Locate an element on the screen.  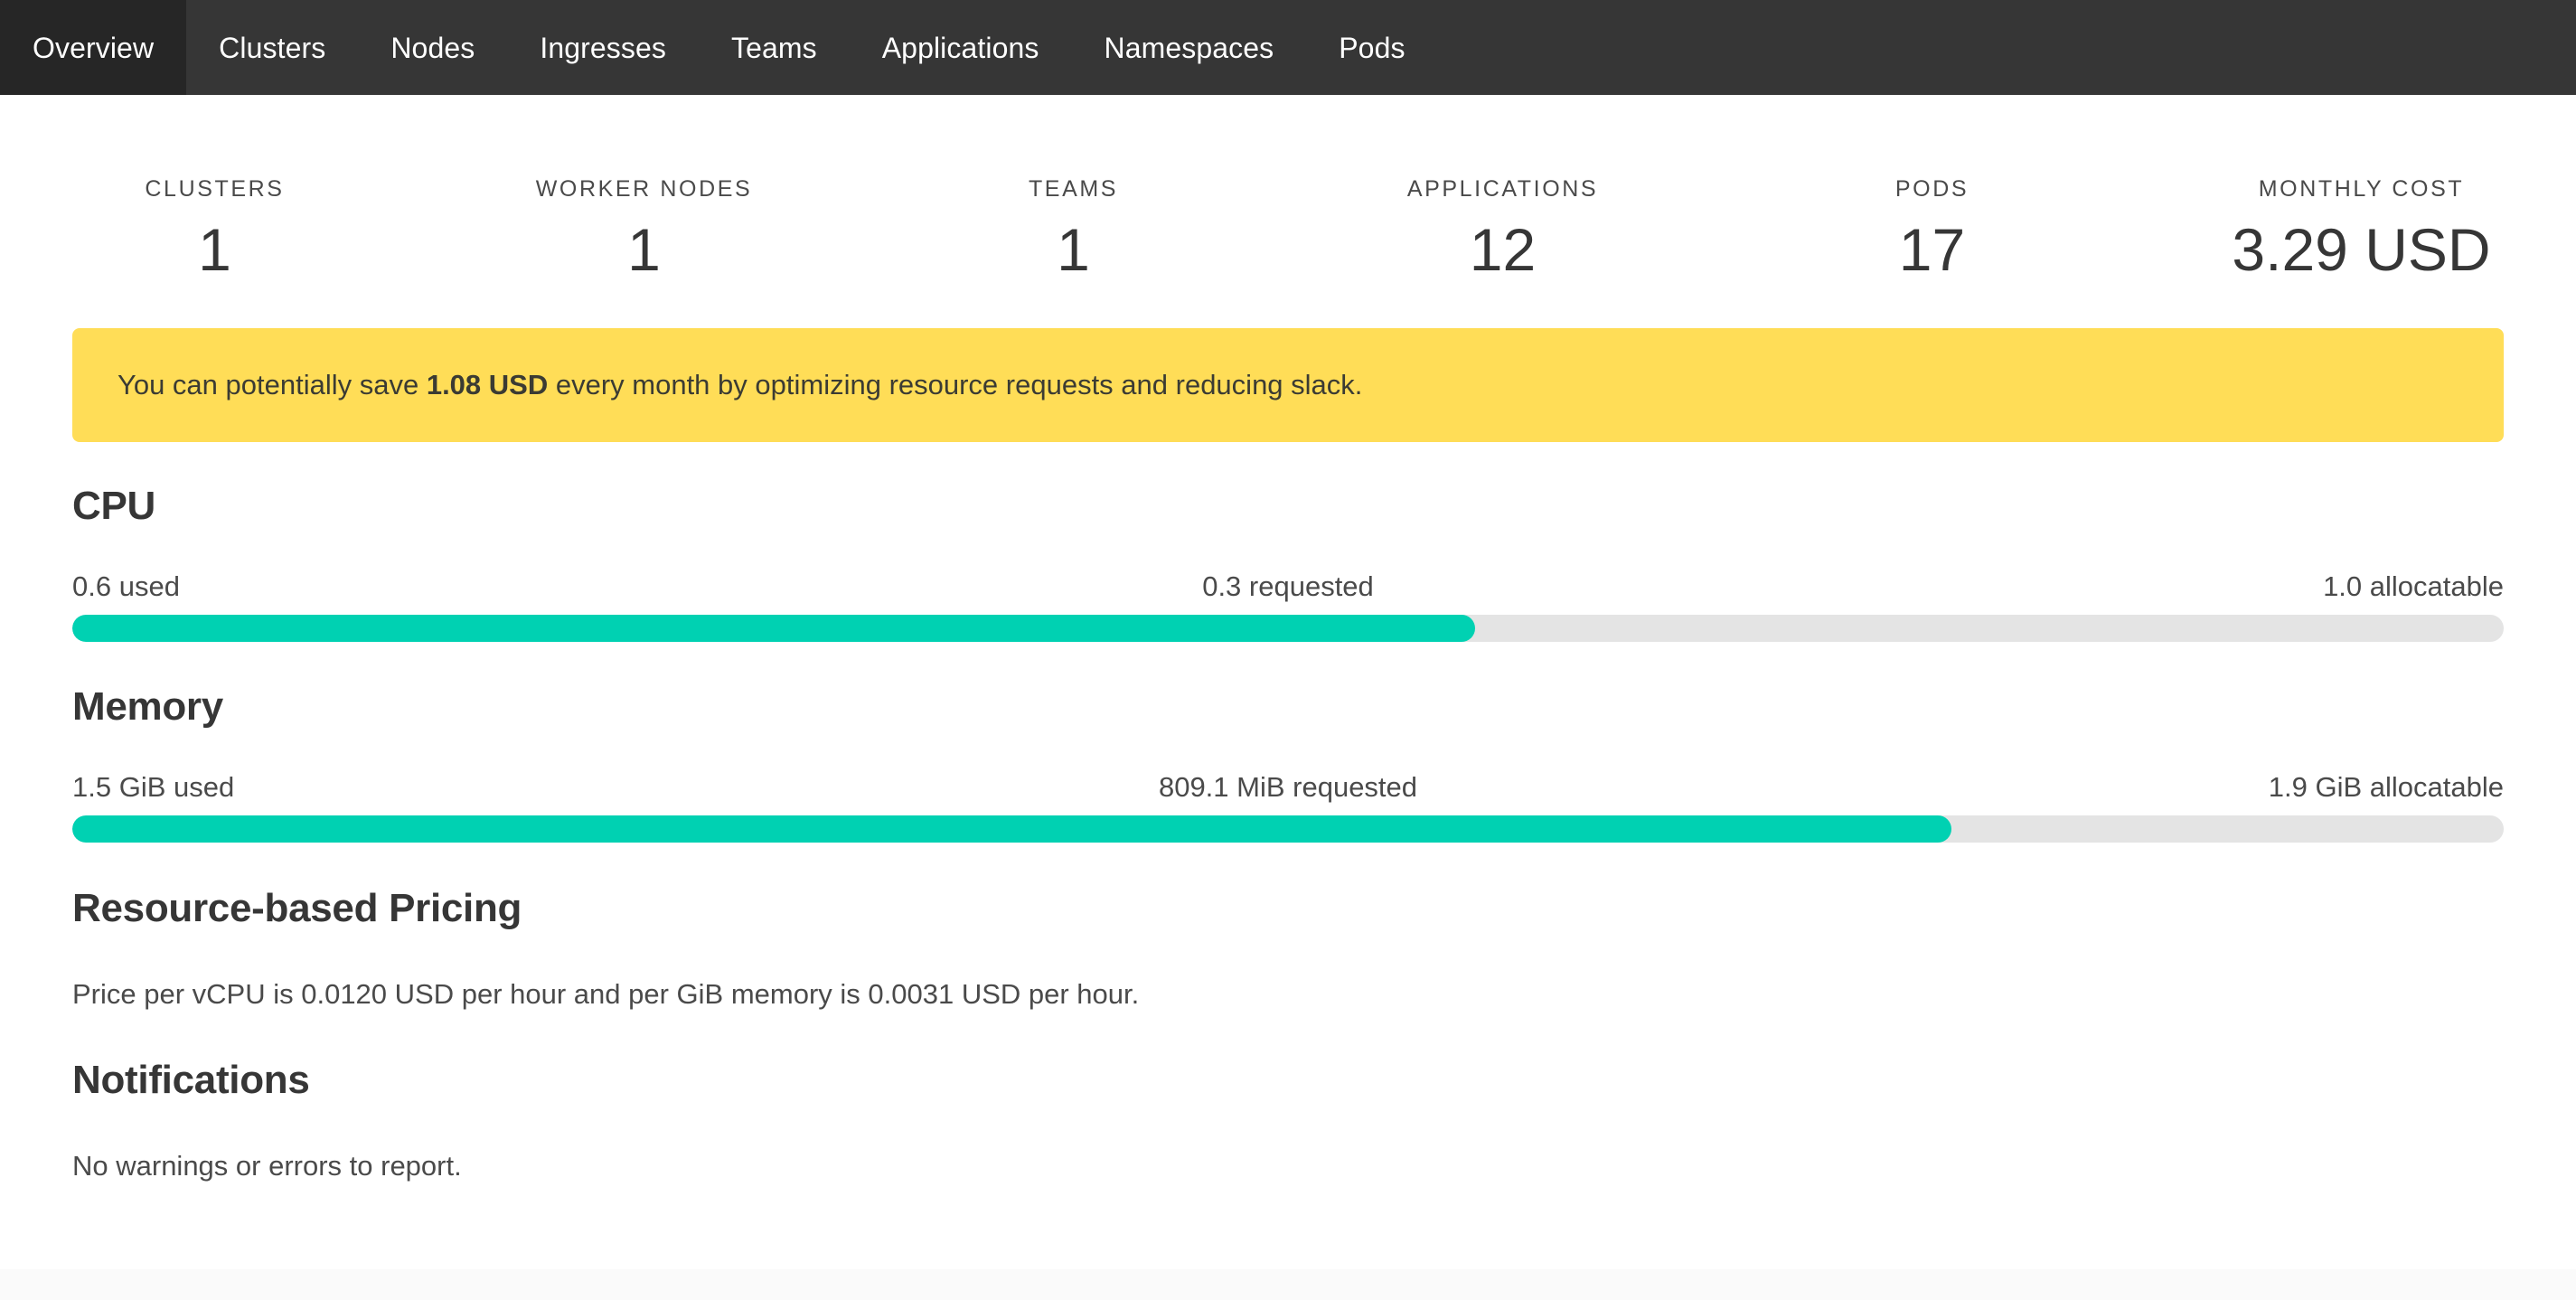
stat-worker-nodes: WORKER NODES 1 is located at coordinates (644, 188).